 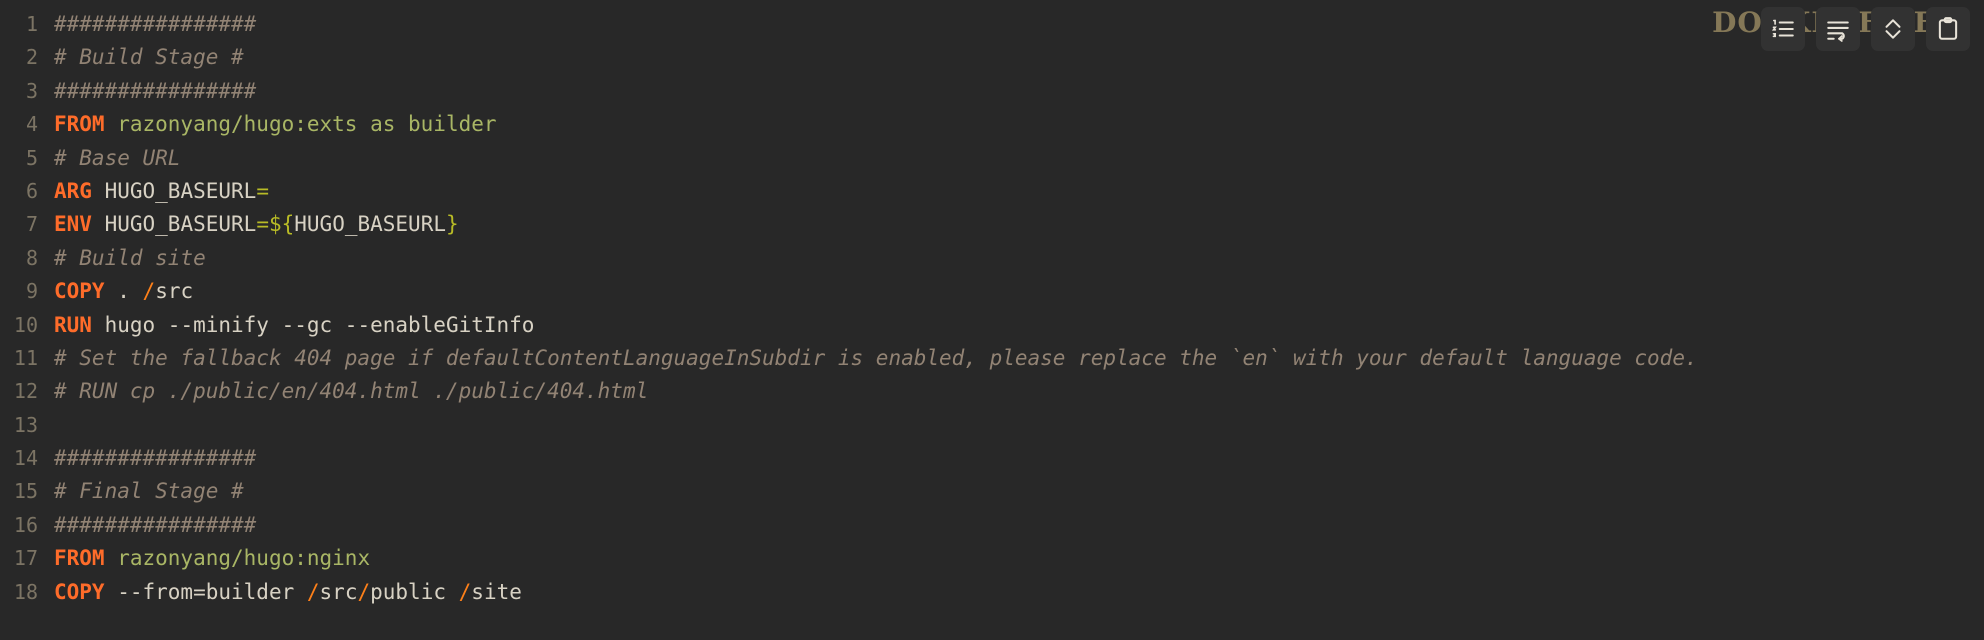 What do you see at coordinates (300, 124) in the screenshot?
I see `code-token: razonyang/hugo:exts as builder` at bounding box center [300, 124].